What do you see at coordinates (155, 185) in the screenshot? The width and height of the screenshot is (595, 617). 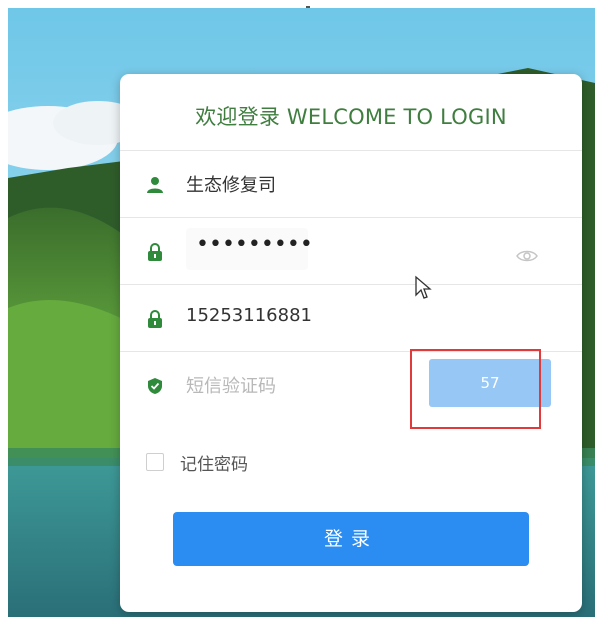 I see `user-icon` at bounding box center [155, 185].